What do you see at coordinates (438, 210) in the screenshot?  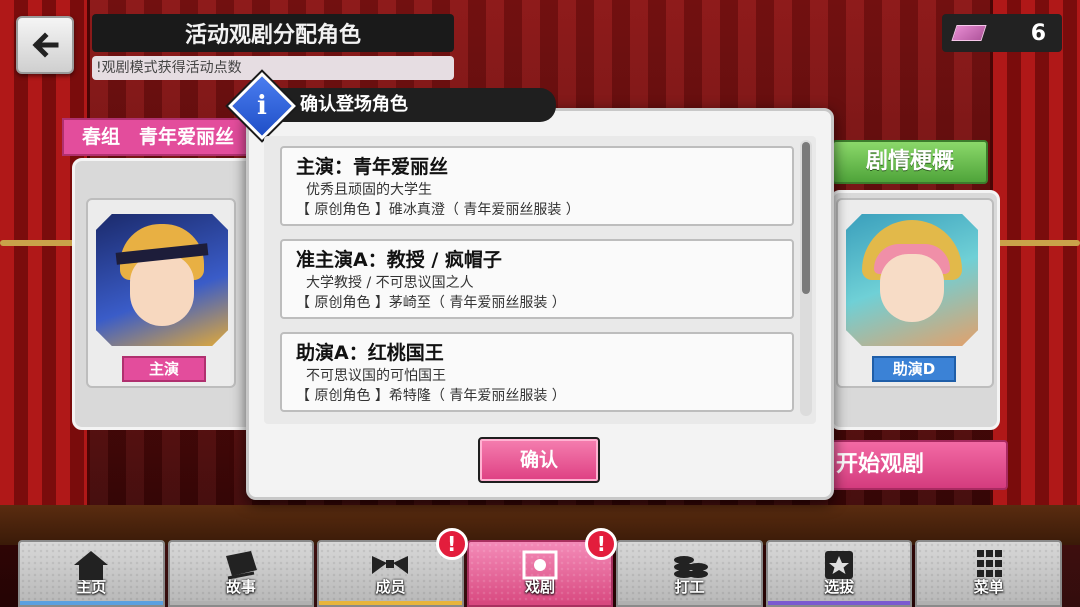 I see `role-cast: 【 原创角色 】碓冰真澄（ 青年爱丽丝服装 ）` at bounding box center [438, 210].